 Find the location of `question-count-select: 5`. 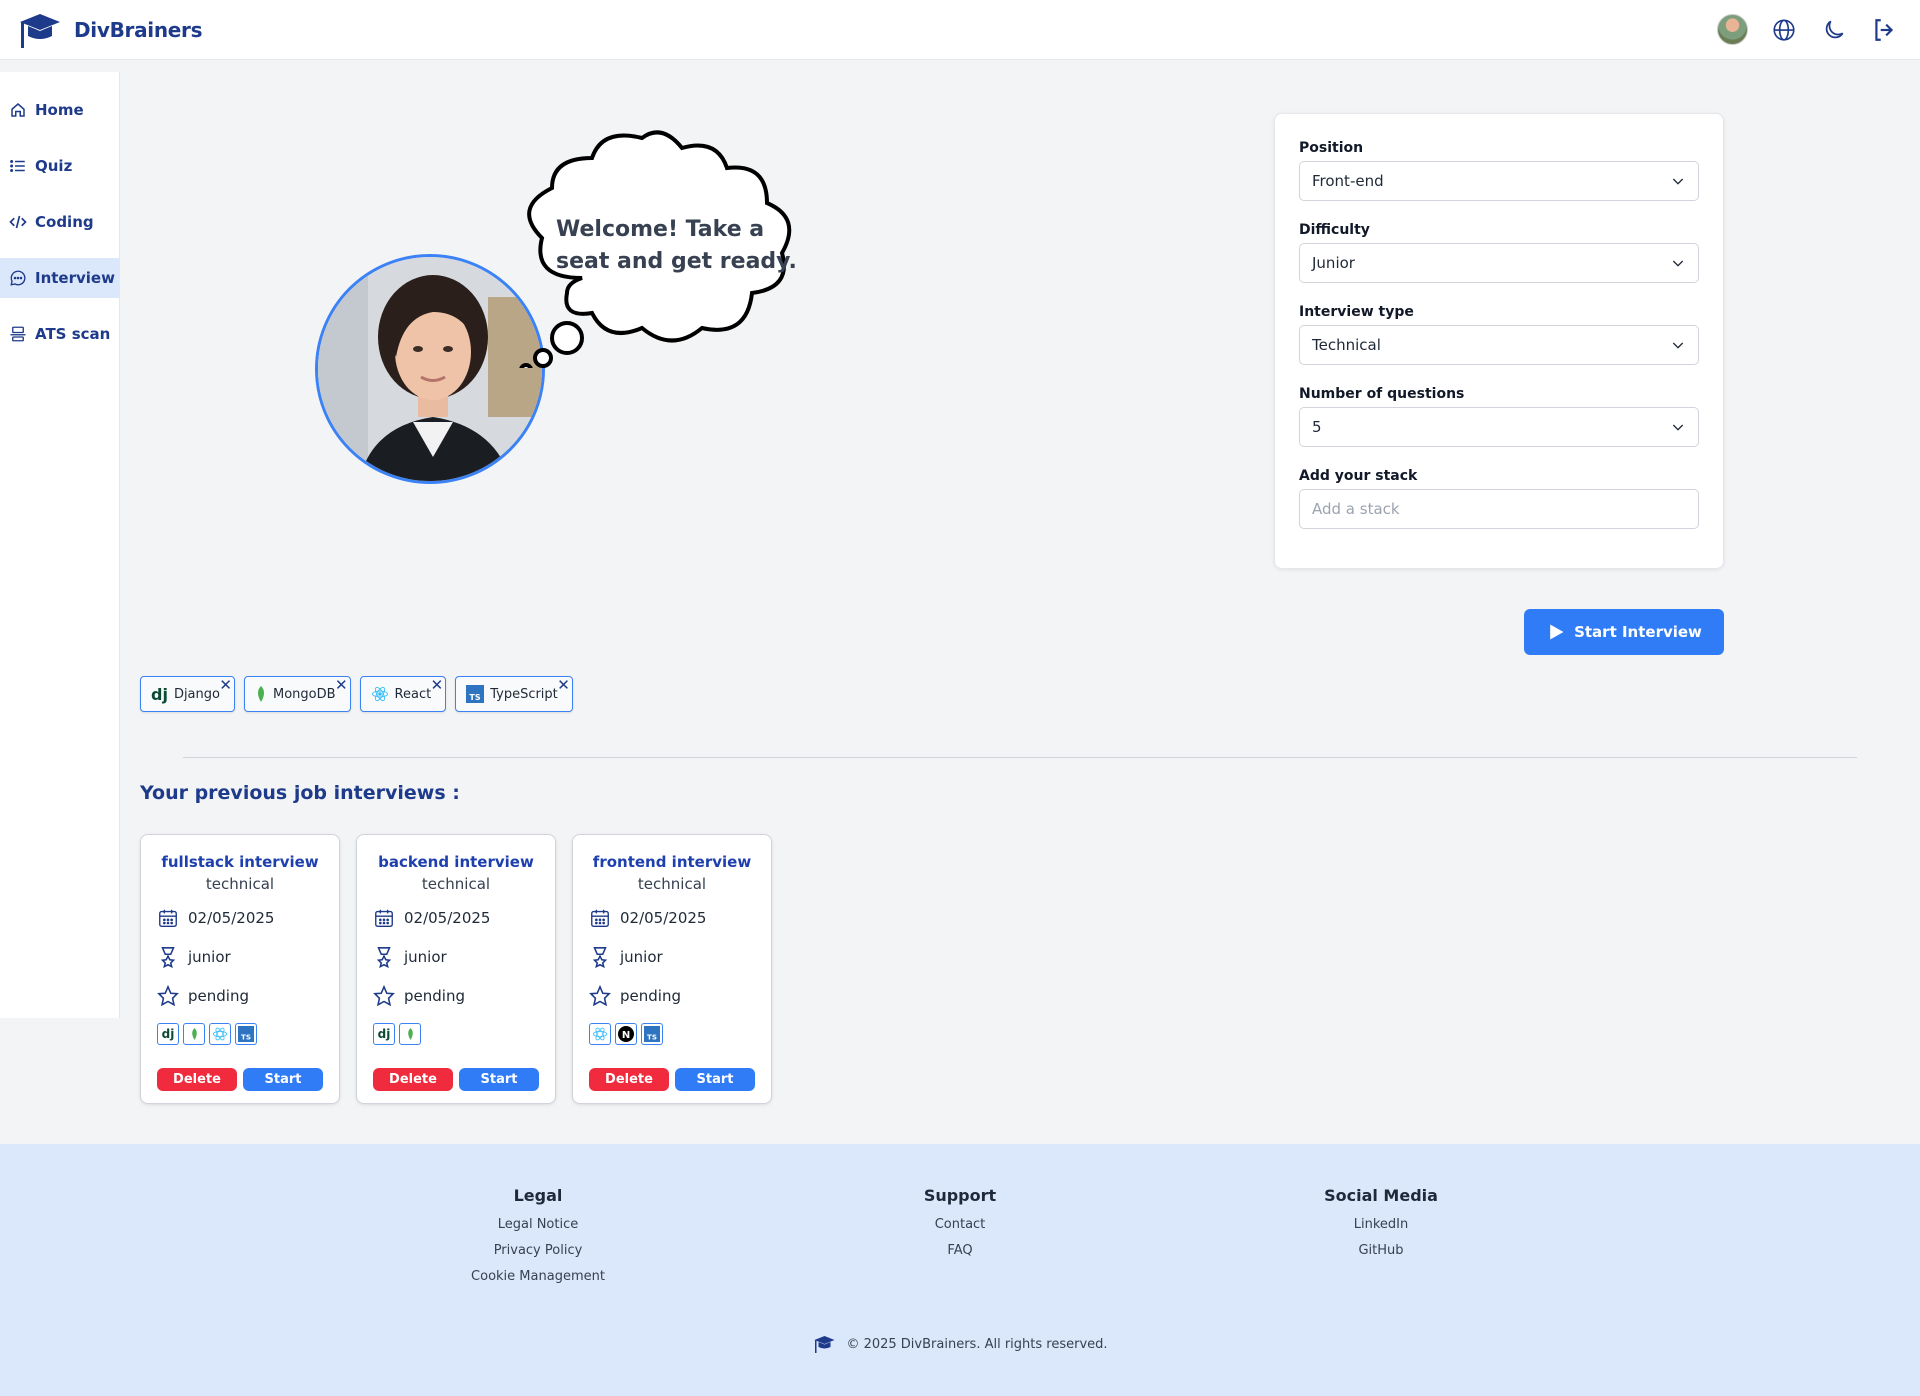

question-count-select: 5 is located at coordinates (1499, 427).